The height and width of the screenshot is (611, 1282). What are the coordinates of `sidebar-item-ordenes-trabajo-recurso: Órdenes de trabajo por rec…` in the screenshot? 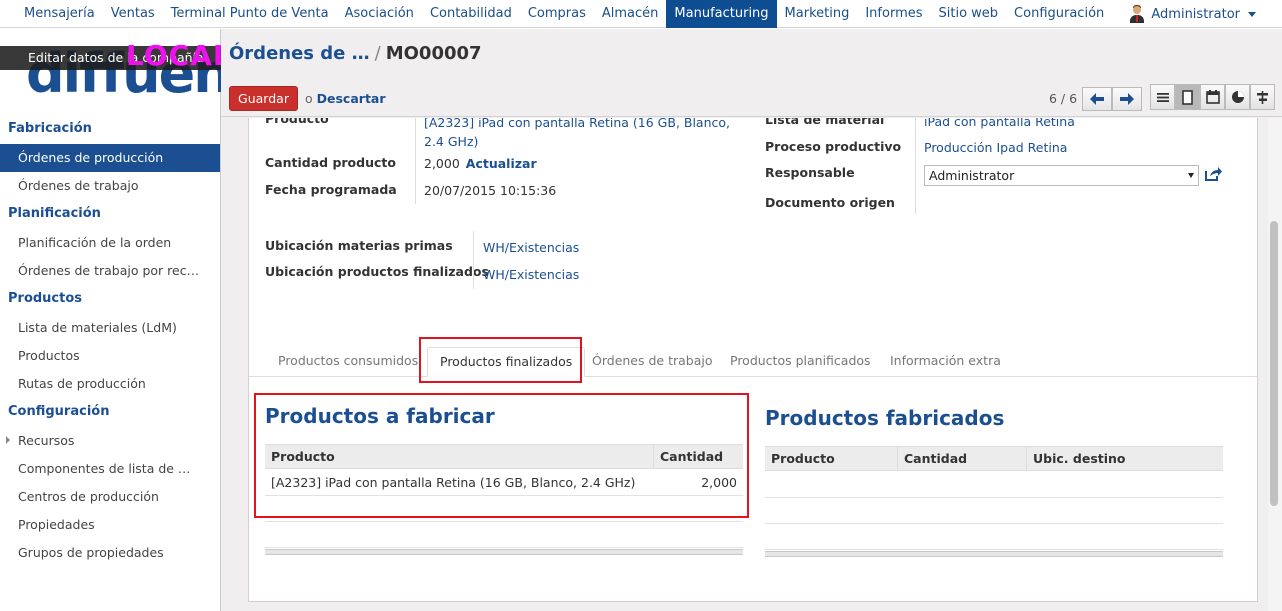 It's located at (110, 271).